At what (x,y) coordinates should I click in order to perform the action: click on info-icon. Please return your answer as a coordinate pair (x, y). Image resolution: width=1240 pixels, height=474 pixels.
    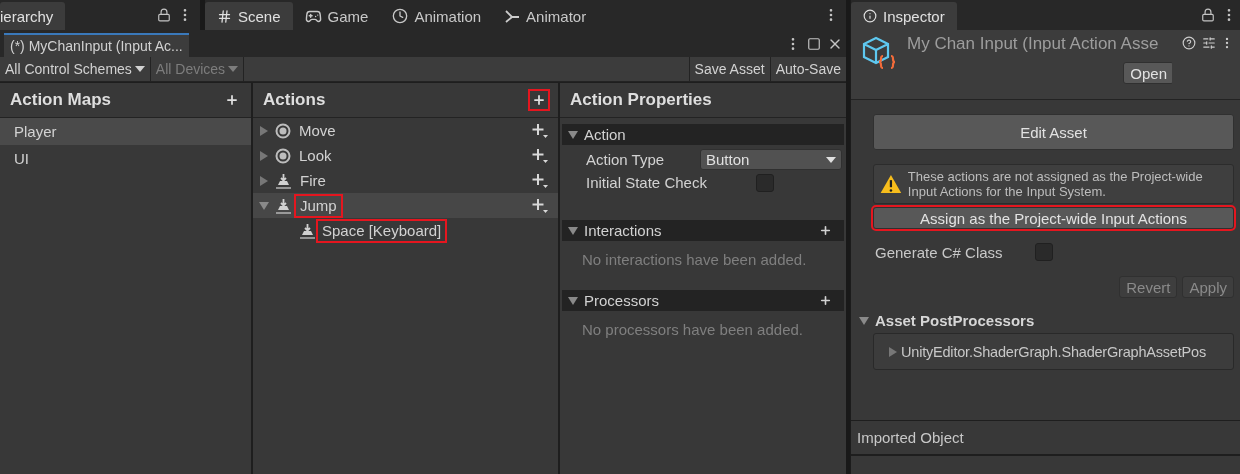
    Looking at the image, I should click on (870, 16).